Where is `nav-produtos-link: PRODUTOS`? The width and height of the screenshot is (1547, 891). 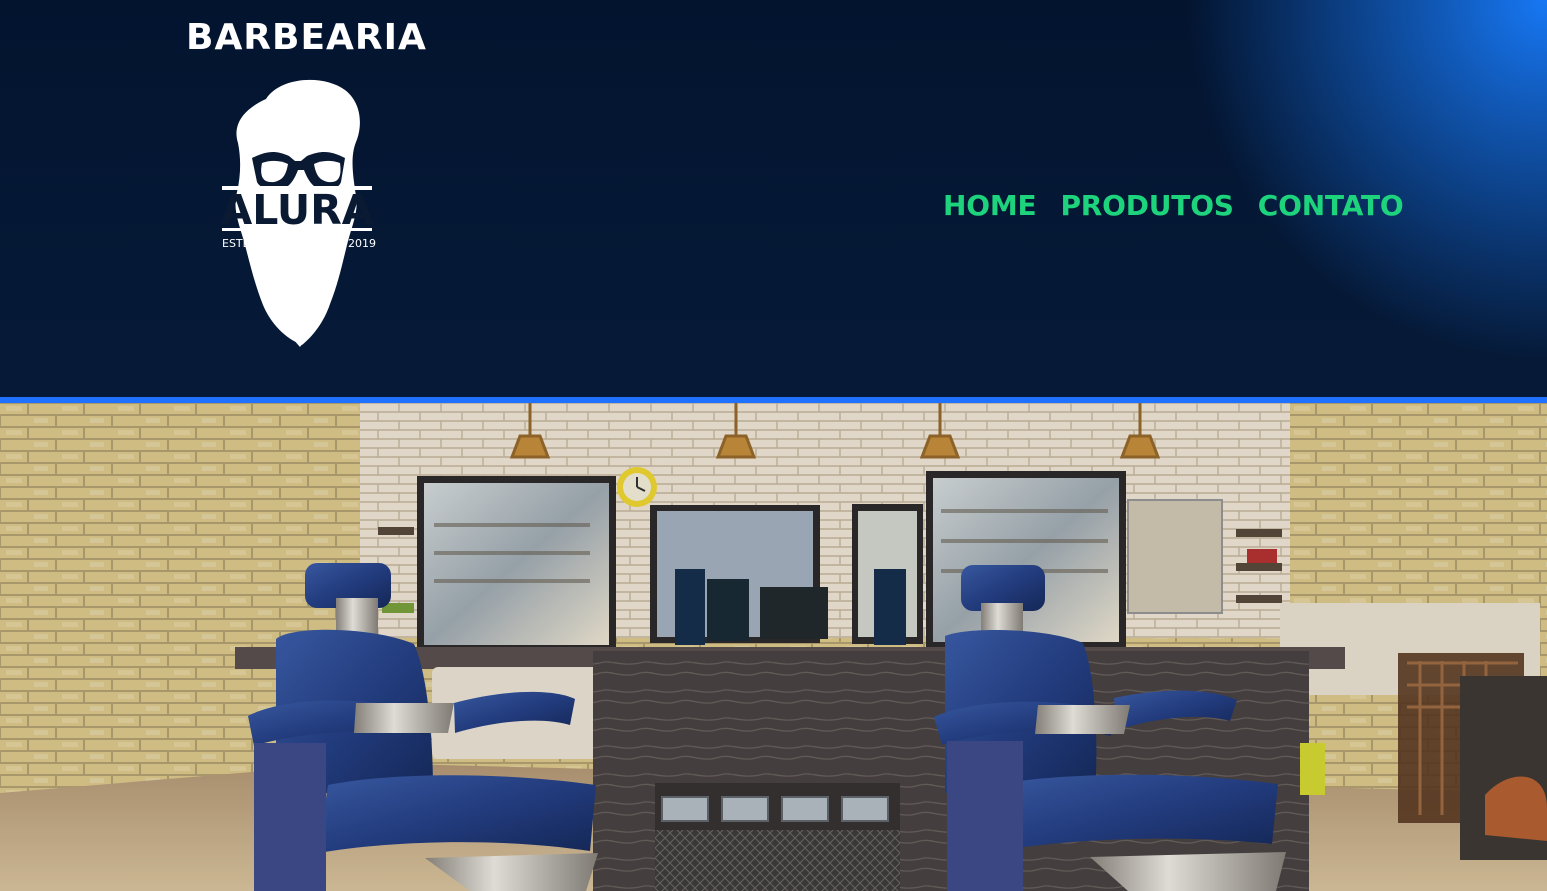 nav-produtos-link: PRODUTOS is located at coordinates (1147, 206).